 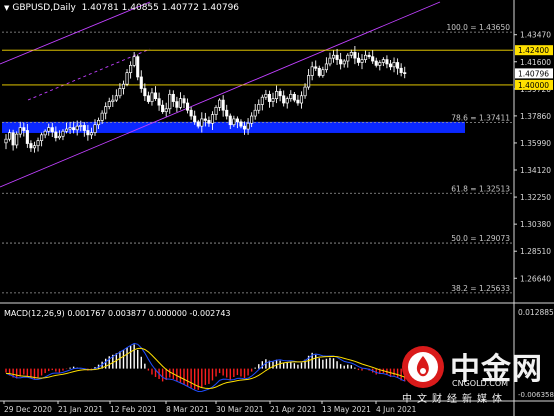 I want to click on date-label: 21 Apr 2021, so click(x=293, y=409).